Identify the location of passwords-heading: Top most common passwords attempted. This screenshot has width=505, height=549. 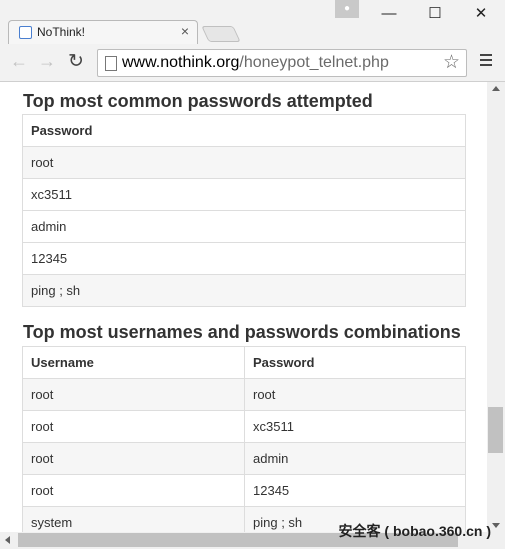
(198, 101).